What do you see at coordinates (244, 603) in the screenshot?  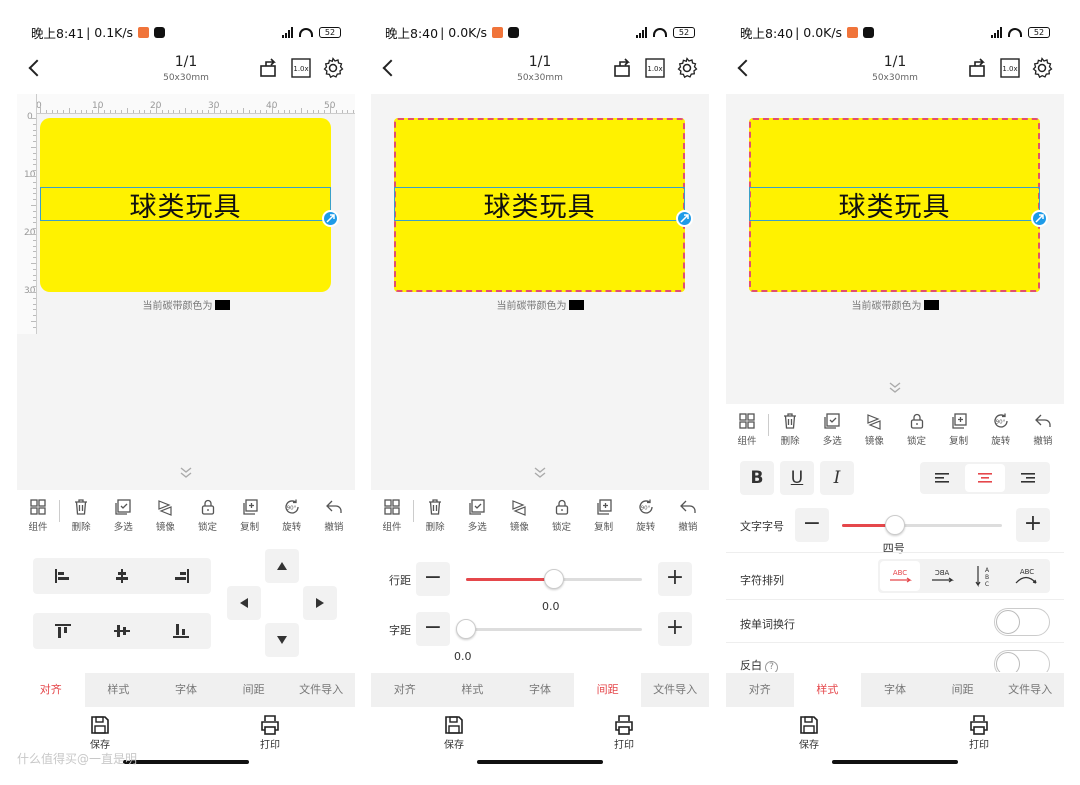 I see `move-left-button` at bounding box center [244, 603].